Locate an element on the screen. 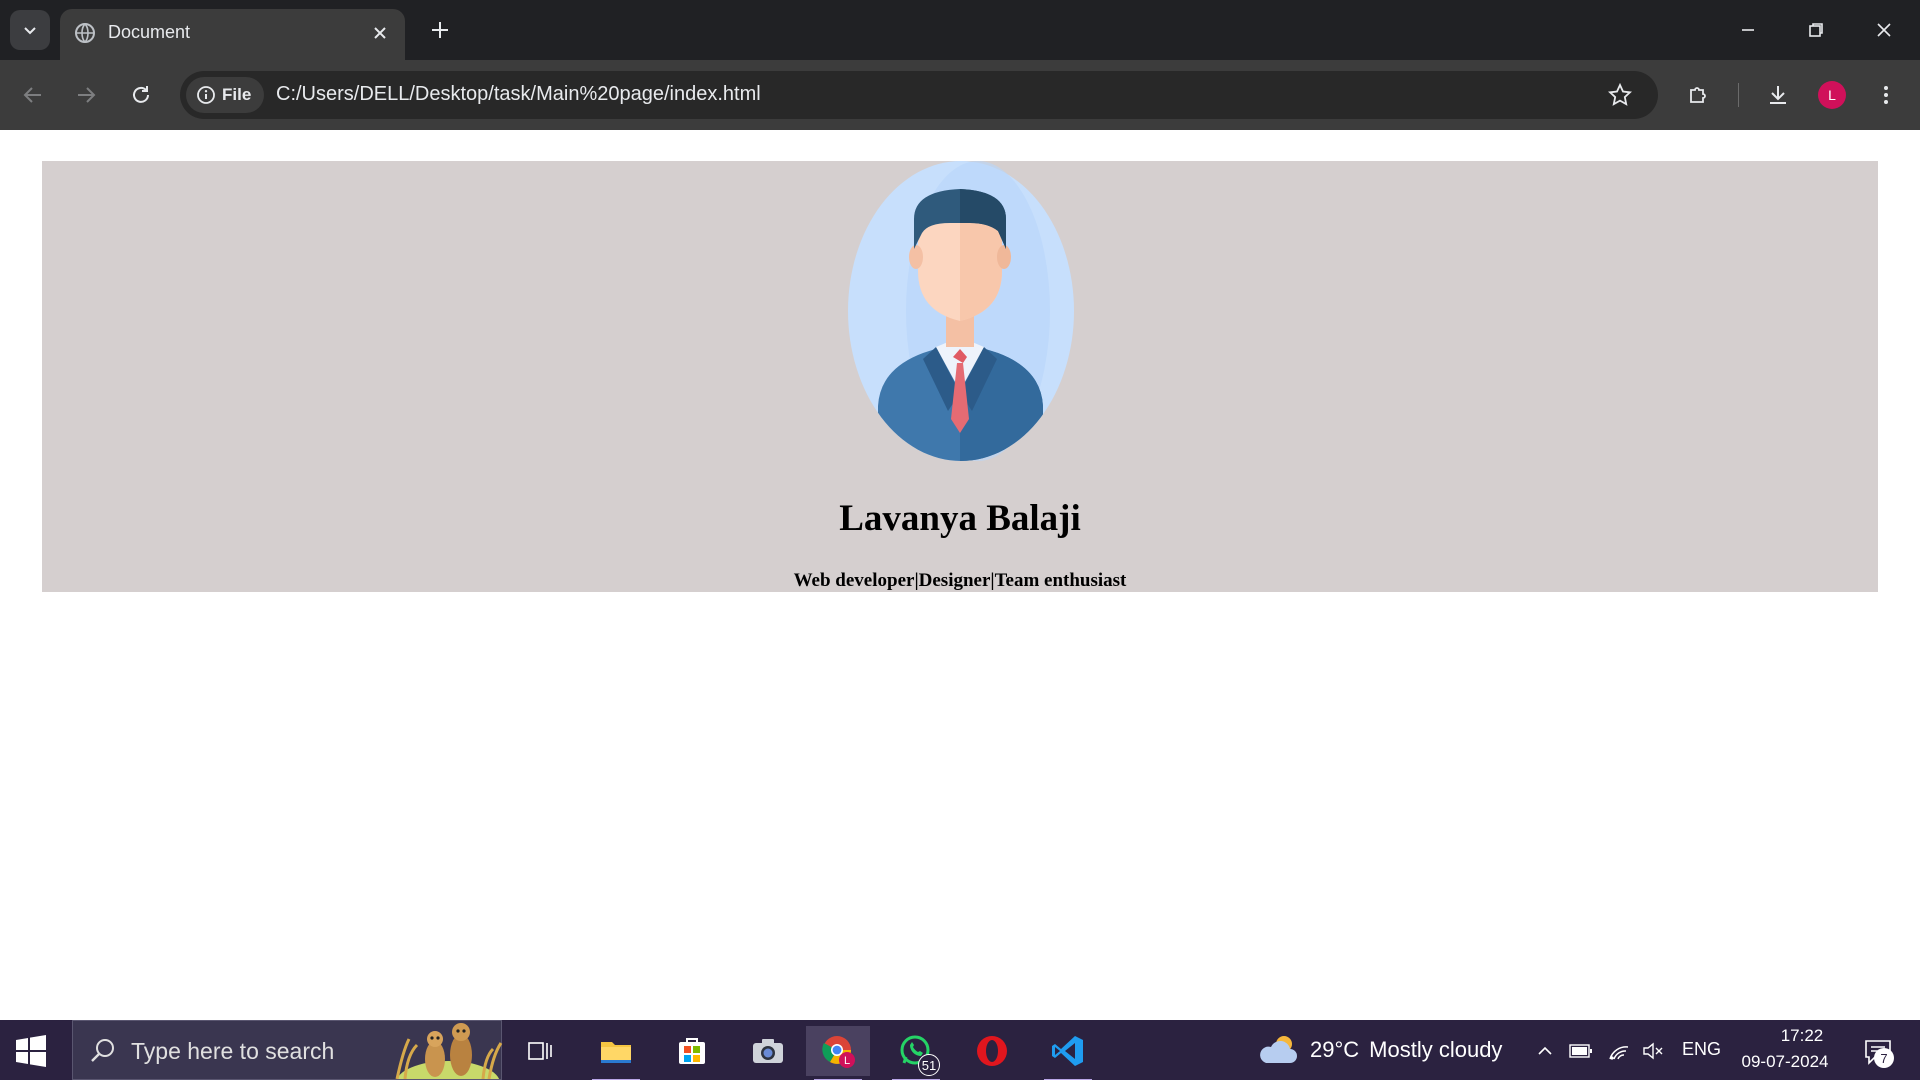 The image size is (1920, 1080). minimize-button is located at coordinates (1748, 30).